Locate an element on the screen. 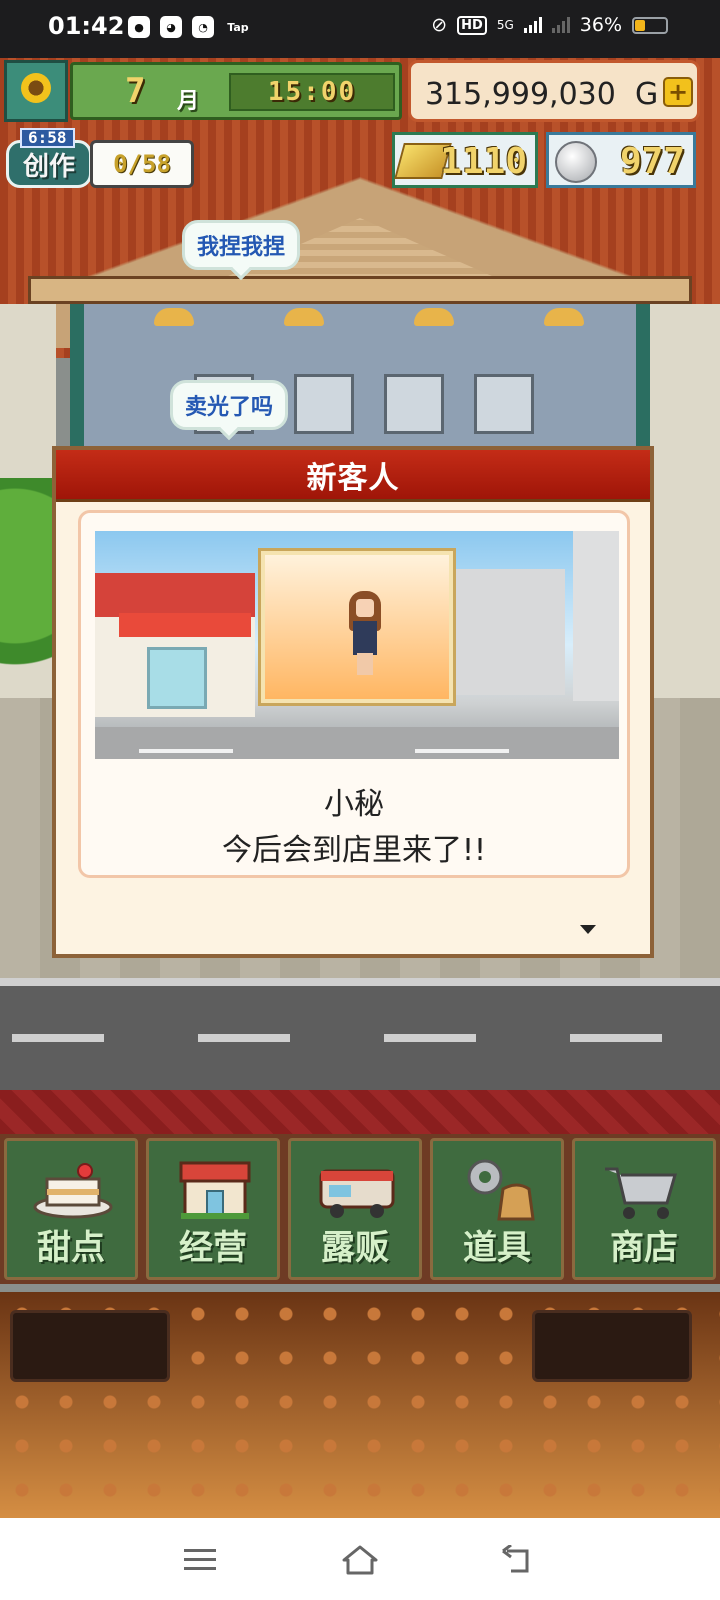 This screenshot has height=1600, width=720. signal-icon is located at coordinates (532, 25).